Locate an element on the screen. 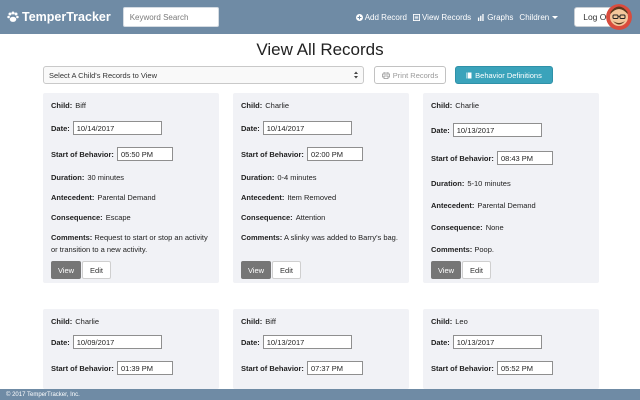 This screenshot has height=400, width=640. consequence-value: Attention is located at coordinates (310, 217).